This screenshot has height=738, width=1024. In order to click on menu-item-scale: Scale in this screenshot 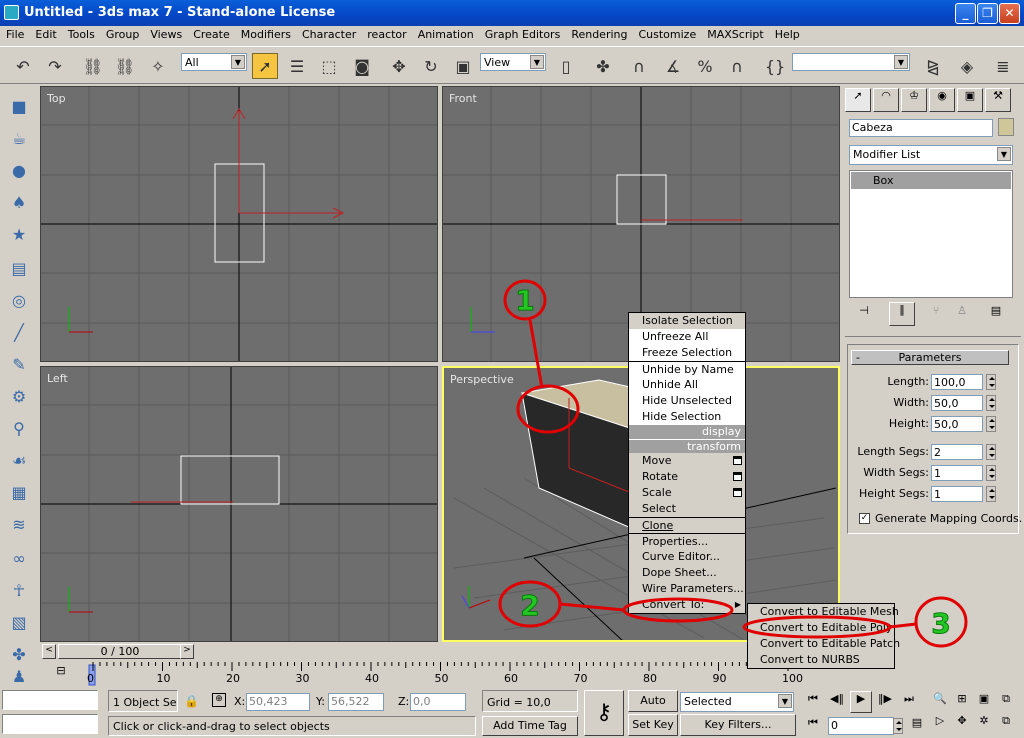, I will do `click(687, 493)`.